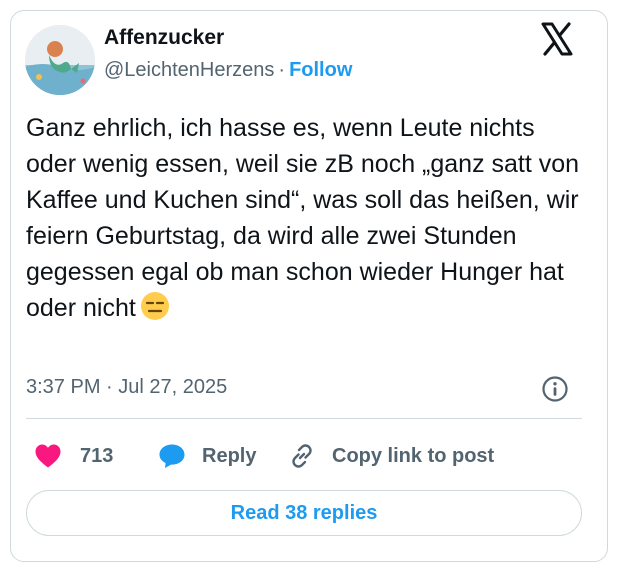 The height and width of the screenshot is (574, 620). What do you see at coordinates (413, 455) in the screenshot?
I see `copy-link-label: Copy link to post` at bounding box center [413, 455].